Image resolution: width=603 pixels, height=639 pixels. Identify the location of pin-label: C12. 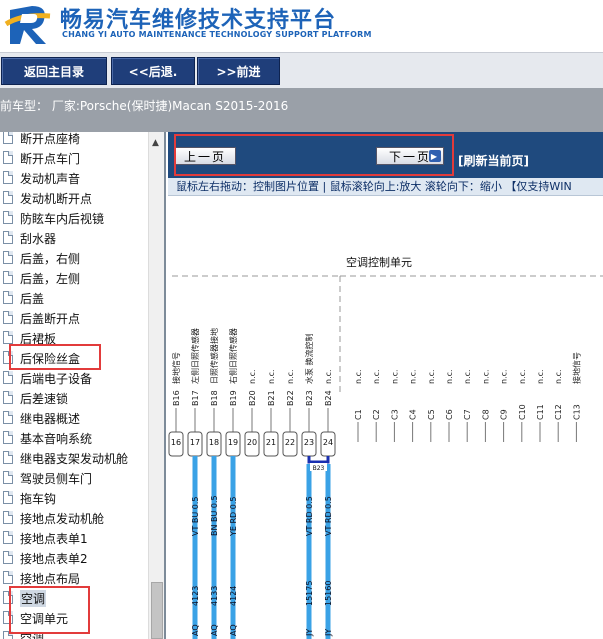
(558, 412).